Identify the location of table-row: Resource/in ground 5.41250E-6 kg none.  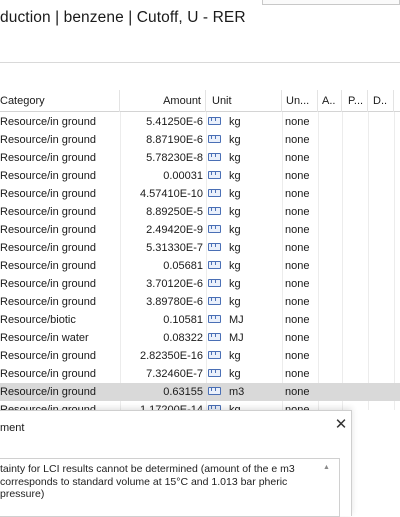
(200, 122).